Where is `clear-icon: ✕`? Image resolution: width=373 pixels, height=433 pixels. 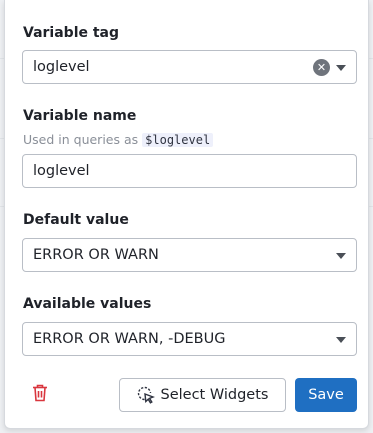
clear-icon: ✕ is located at coordinates (321, 67).